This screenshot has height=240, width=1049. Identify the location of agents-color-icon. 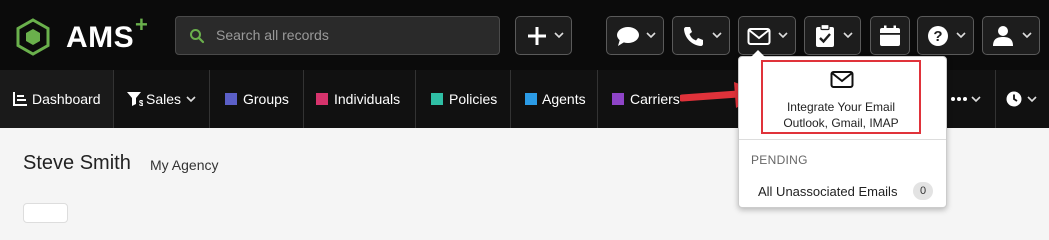
(531, 99).